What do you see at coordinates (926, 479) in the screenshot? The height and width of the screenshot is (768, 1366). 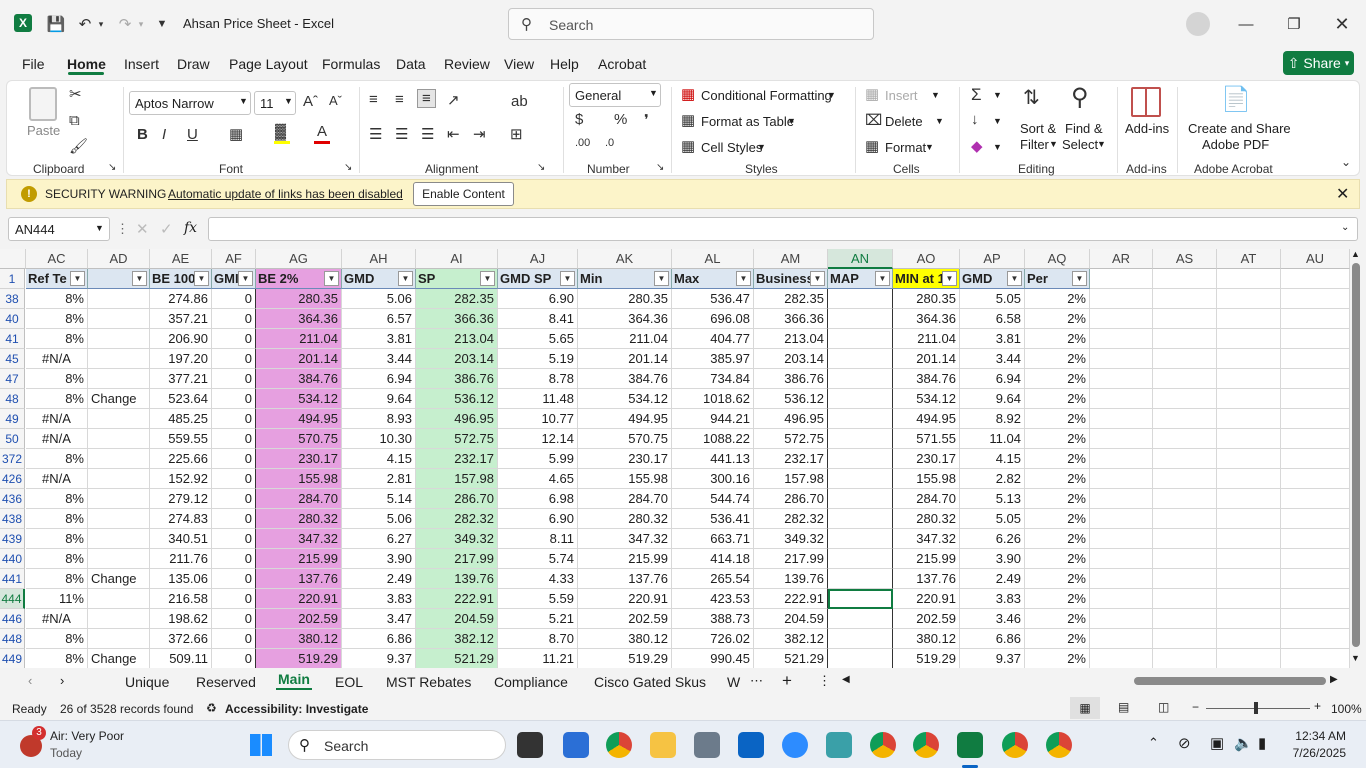 I see `cell-ao: 155.98` at bounding box center [926, 479].